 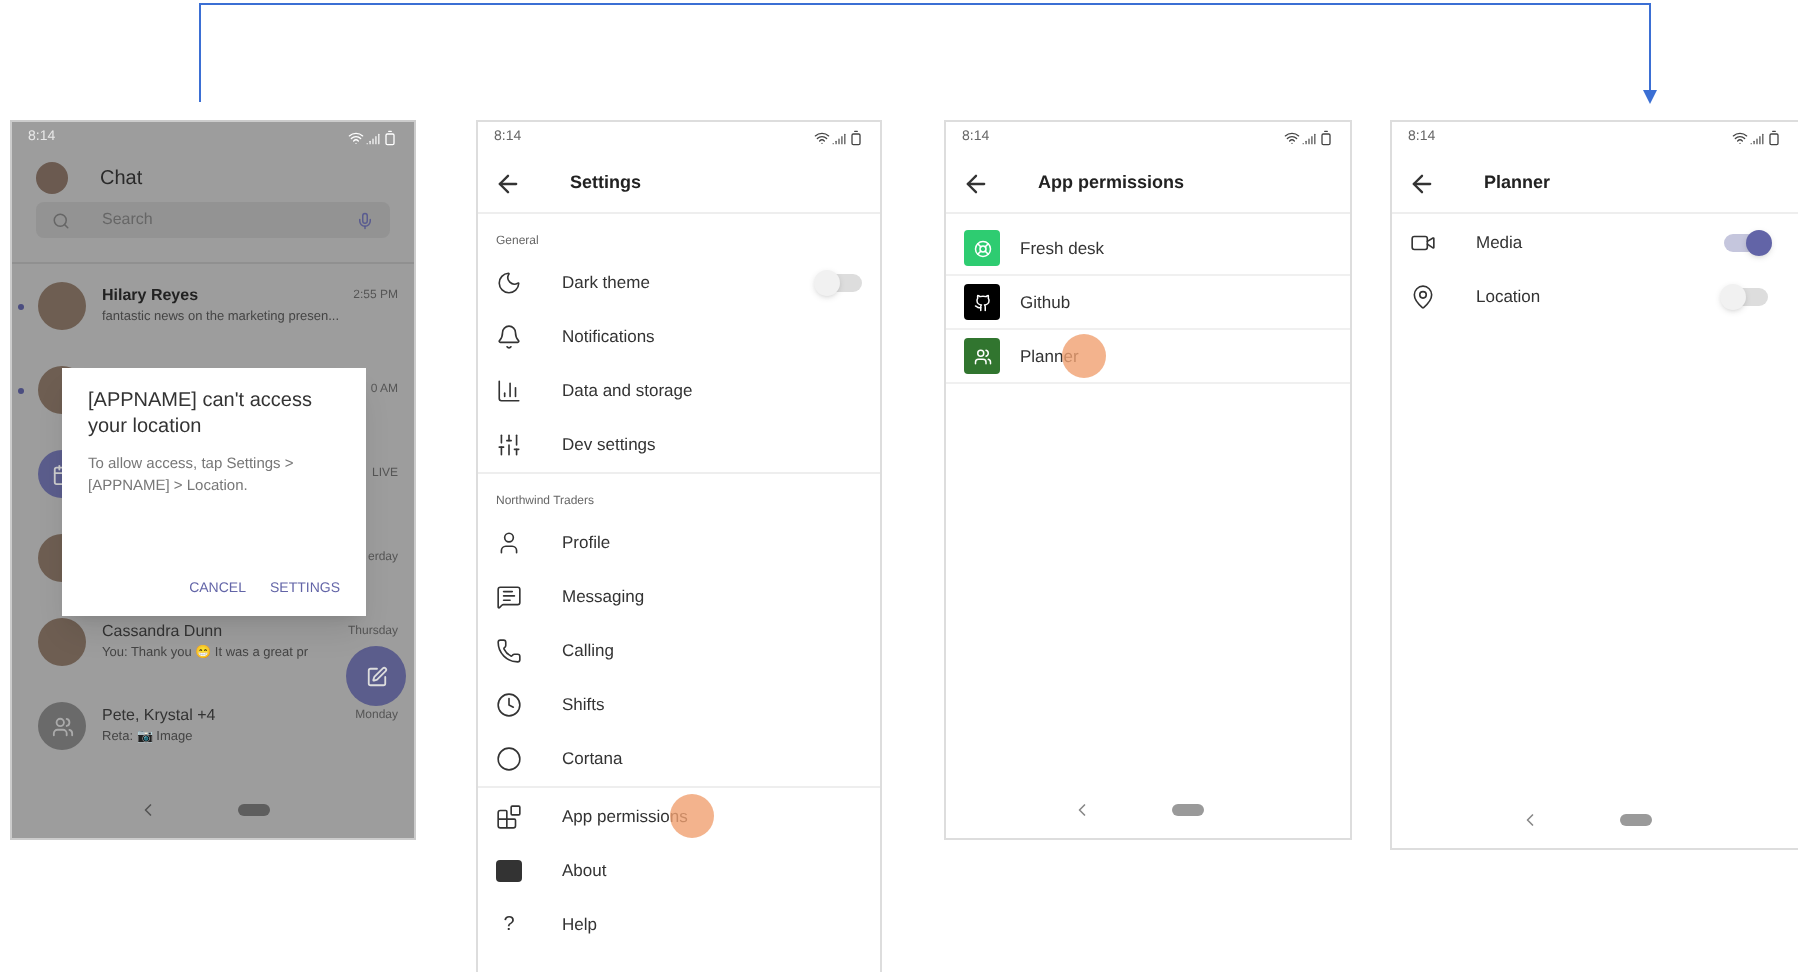 What do you see at coordinates (1111, 182) in the screenshot?
I see `screen-title: App permissions` at bounding box center [1111, 182].